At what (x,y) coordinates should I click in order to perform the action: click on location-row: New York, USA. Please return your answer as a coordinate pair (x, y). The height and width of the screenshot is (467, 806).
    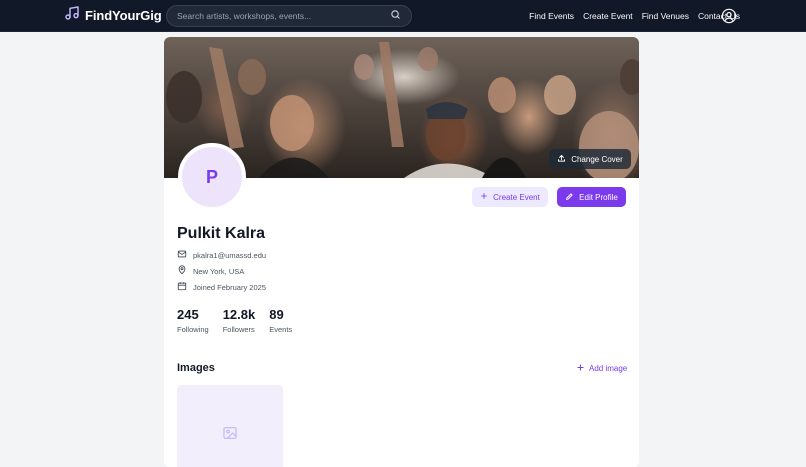
    Looking at the image, I should click on (210, 271).